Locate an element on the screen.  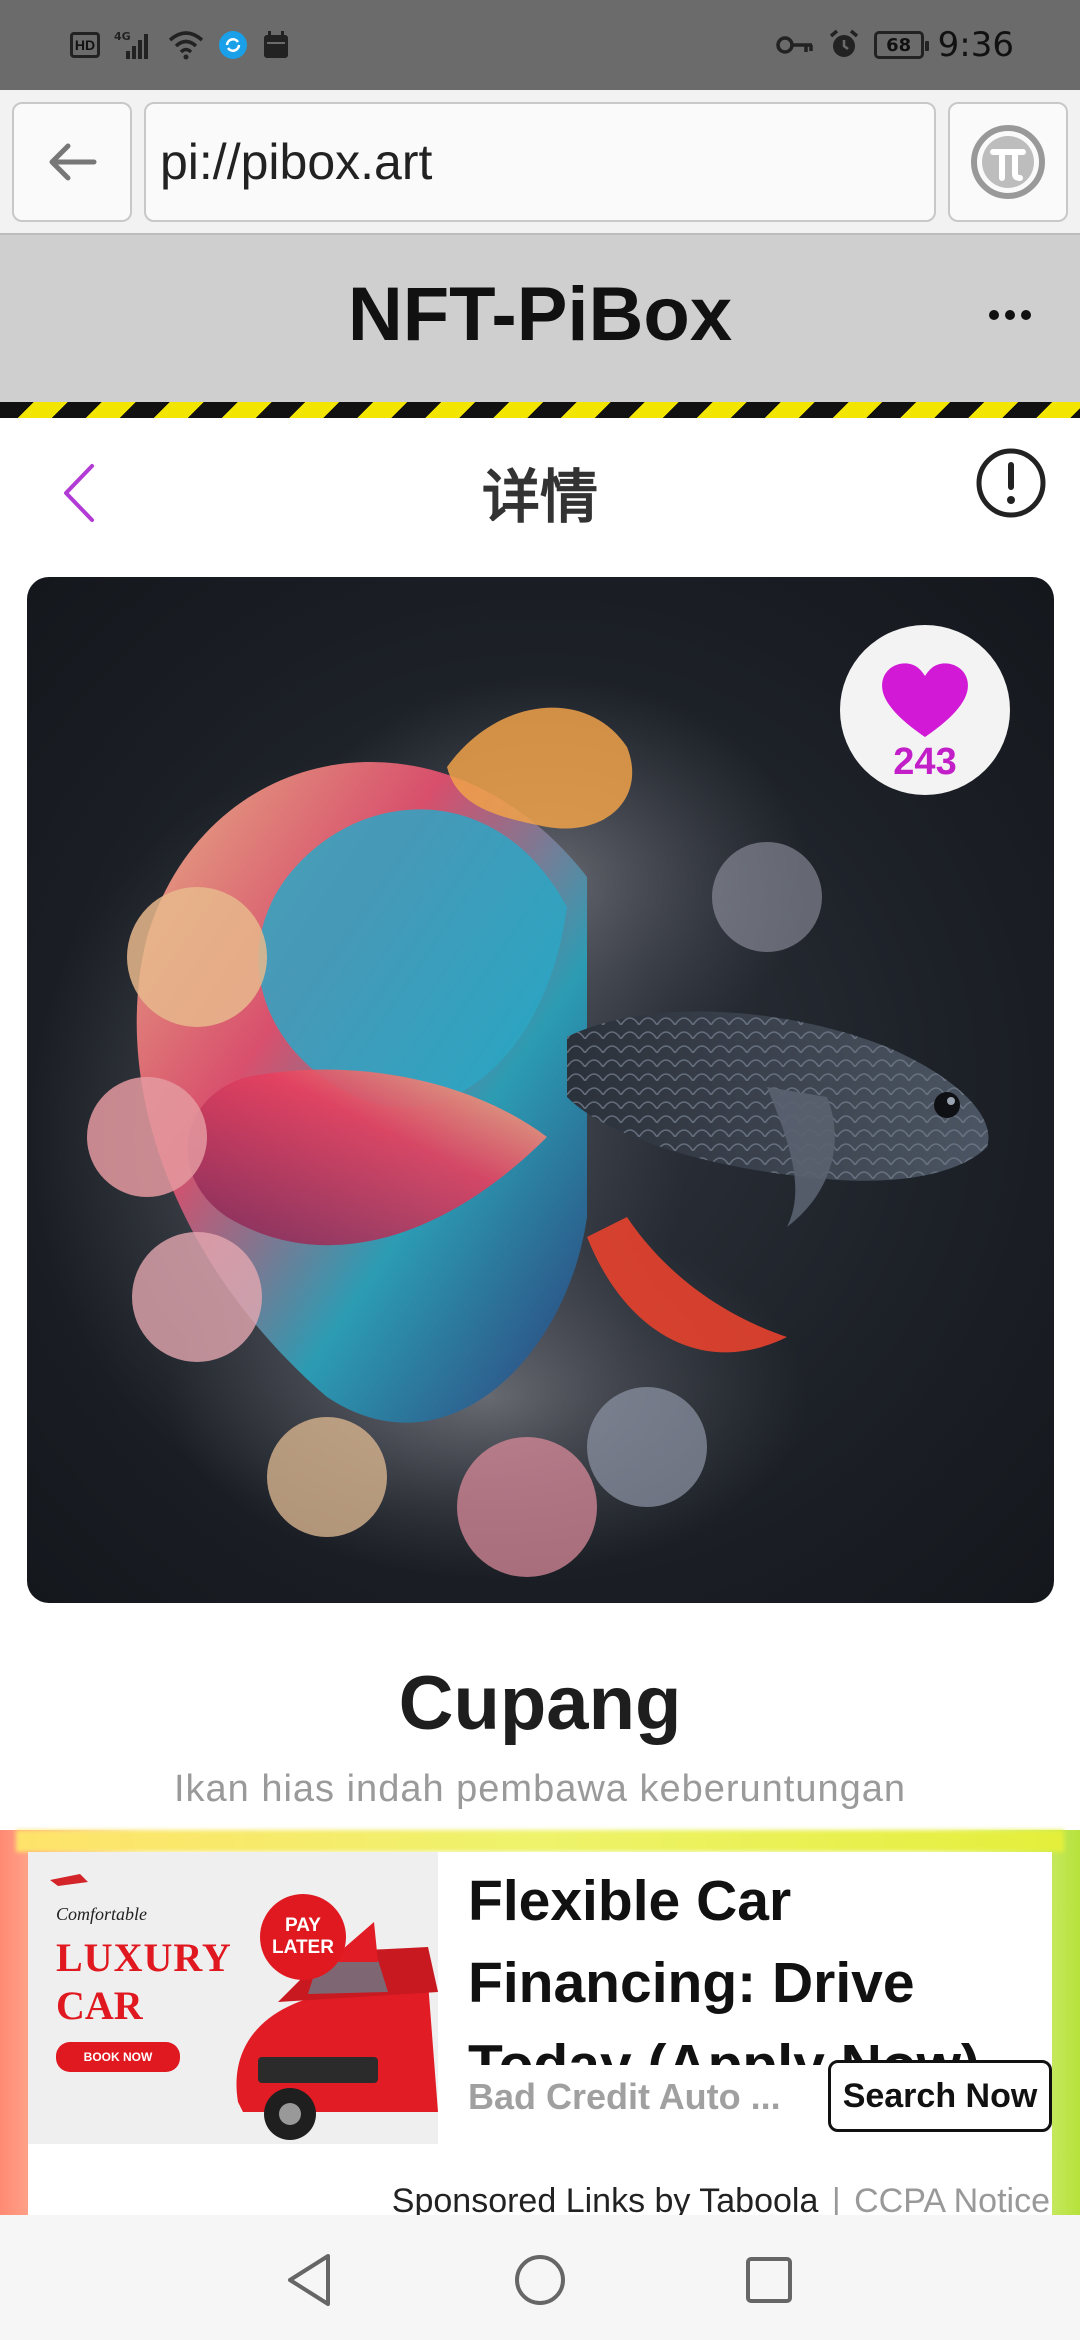
ad-image-pay-later-badge: PAY LATER is located at coordinates (303, 1937).